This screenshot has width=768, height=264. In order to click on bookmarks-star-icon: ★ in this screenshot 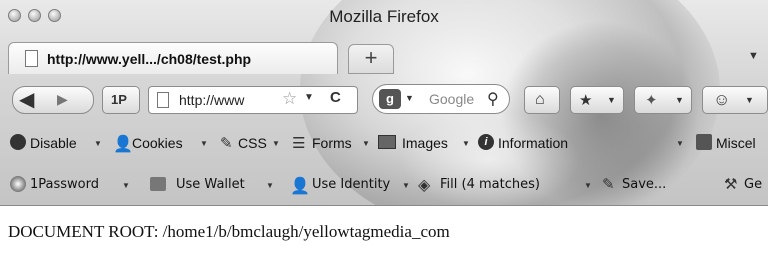, I will do `click(586, 100)`.